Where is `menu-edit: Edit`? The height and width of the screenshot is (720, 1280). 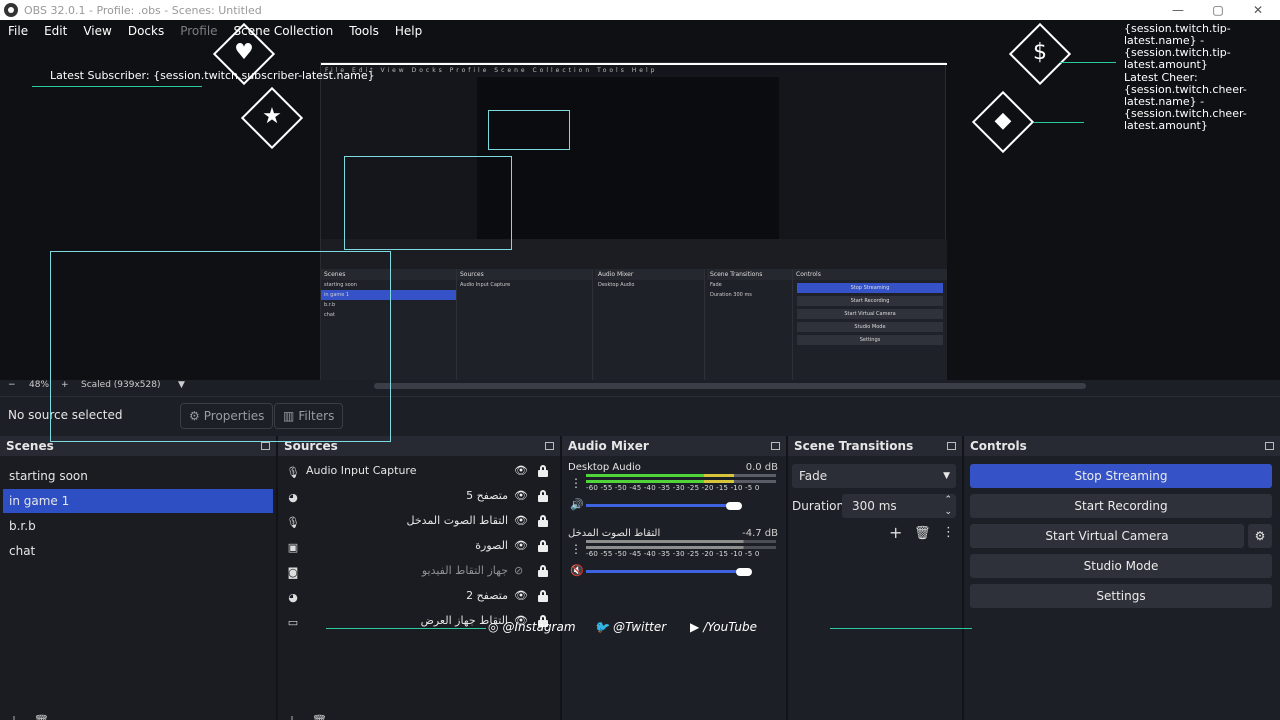 menu-edit: Edit is located at coordinates (55, 31).